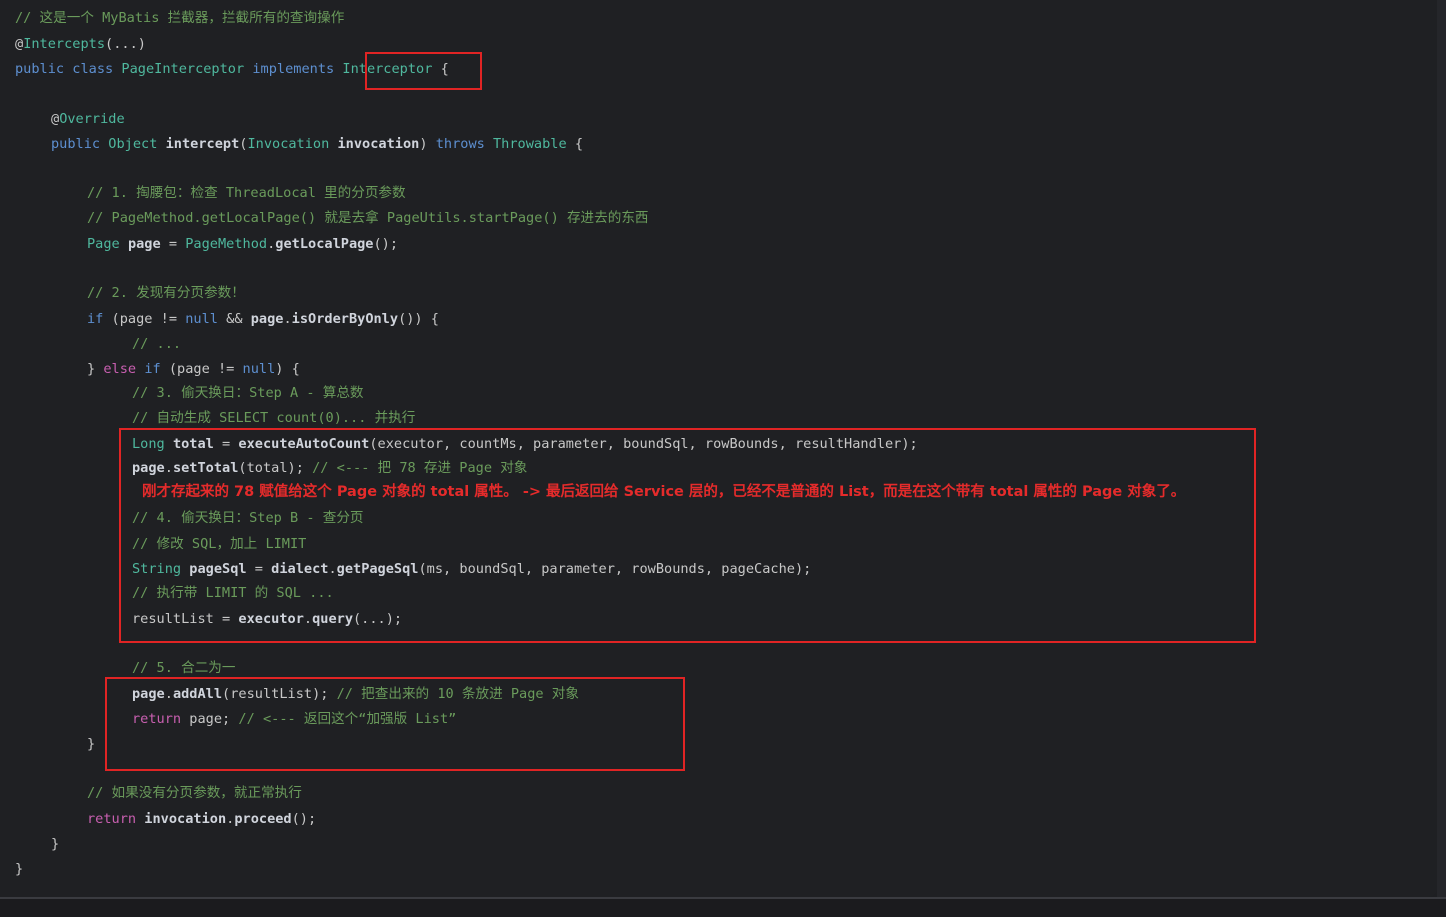 The height and width of the screenshot is (917, 1446). I want to click on highlight-box-interceptor, so click(423, 71).